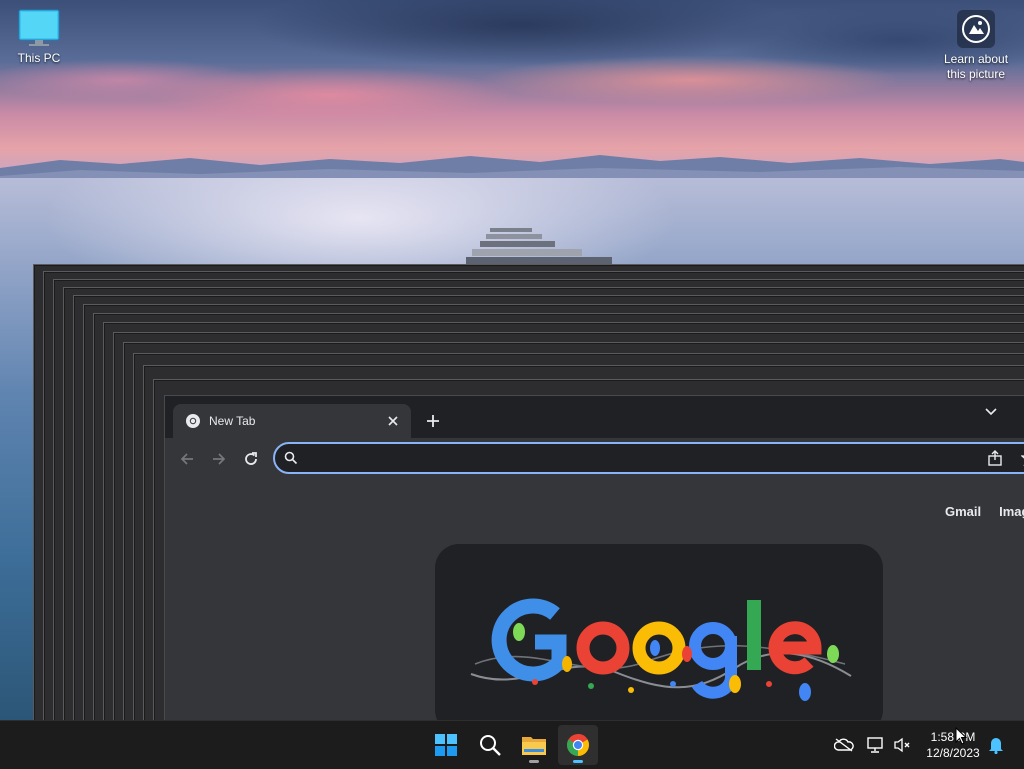 The height and width of the screenshot is (769, 1024). I want to click on monitor-icon, so click(39, 27).